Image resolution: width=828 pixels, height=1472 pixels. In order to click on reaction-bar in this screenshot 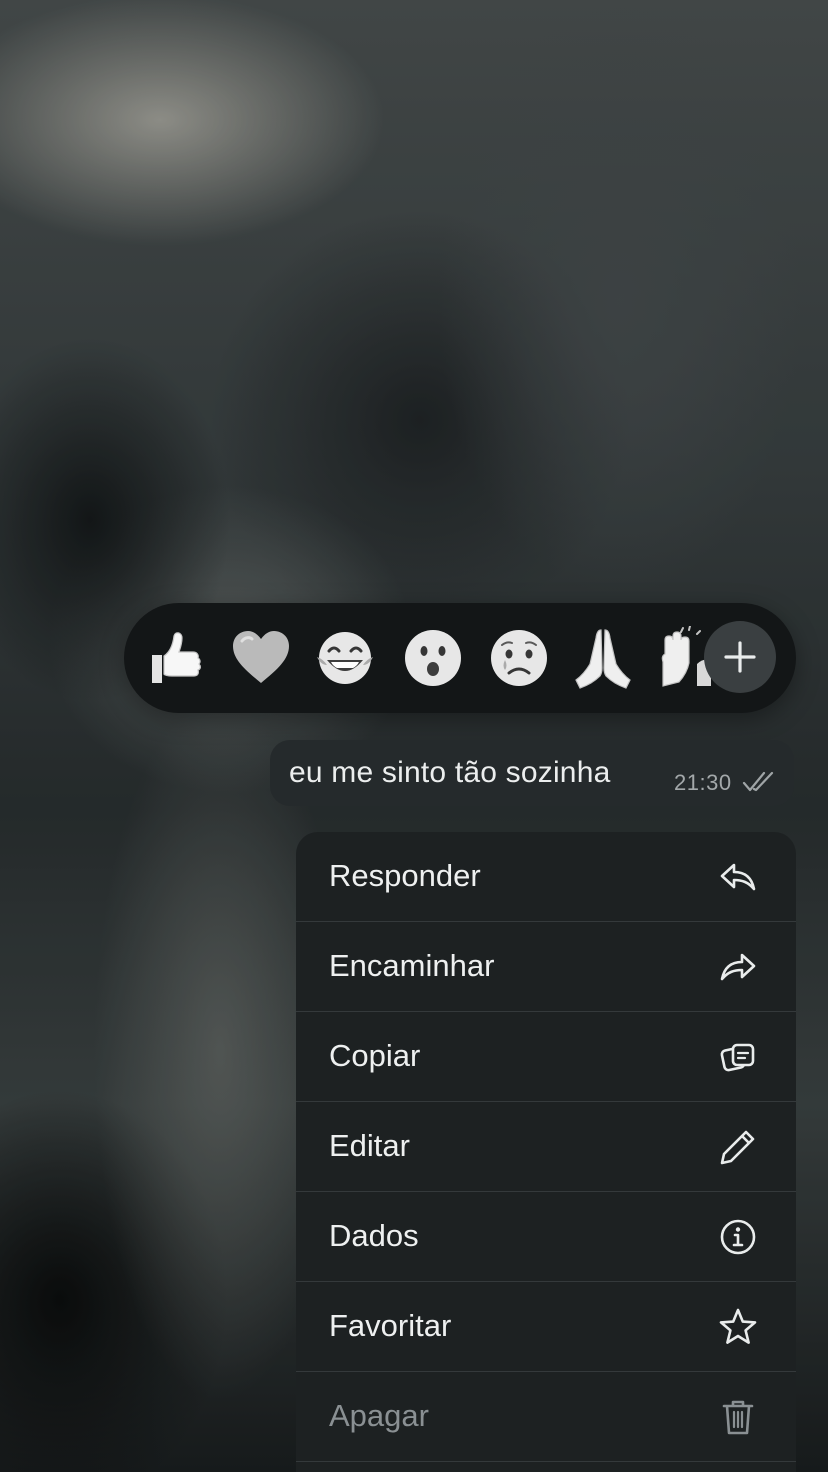, I will do `click(460, 658)`.